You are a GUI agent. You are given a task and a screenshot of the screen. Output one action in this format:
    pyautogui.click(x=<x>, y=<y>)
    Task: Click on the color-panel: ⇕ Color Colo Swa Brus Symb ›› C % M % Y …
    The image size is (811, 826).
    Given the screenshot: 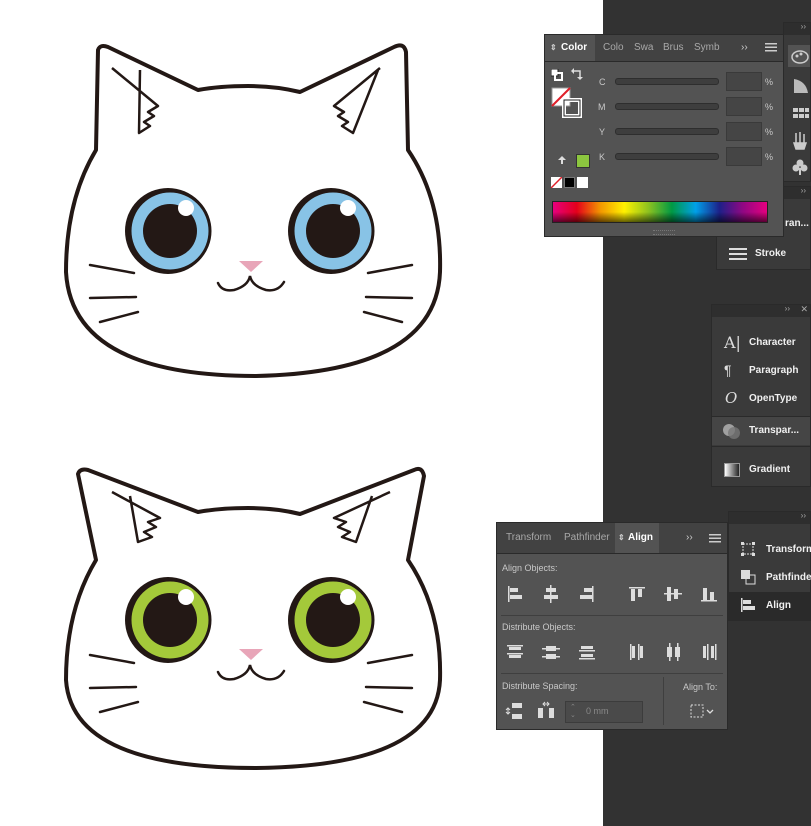 What is the action you would take?
    pyautogui.click(x=664, y=135)
    